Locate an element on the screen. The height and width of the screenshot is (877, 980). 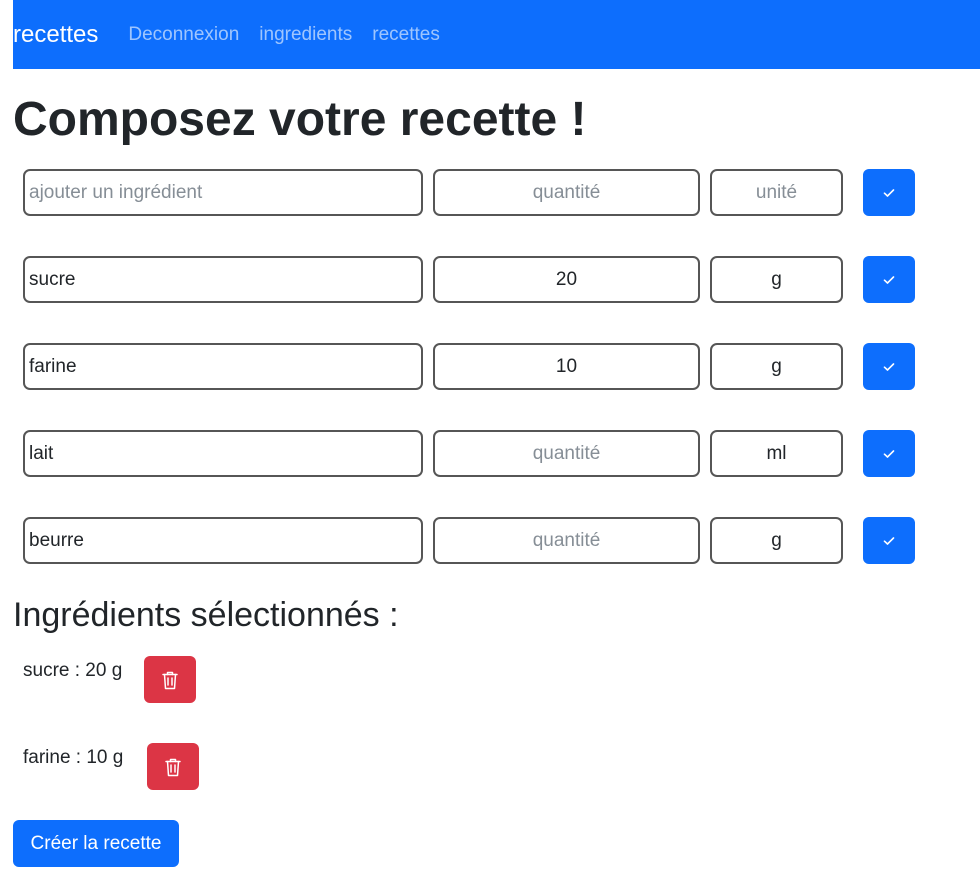
selected-ingredients-title: Ingrédients sélectionnés : is located at coordinates (206, 615).